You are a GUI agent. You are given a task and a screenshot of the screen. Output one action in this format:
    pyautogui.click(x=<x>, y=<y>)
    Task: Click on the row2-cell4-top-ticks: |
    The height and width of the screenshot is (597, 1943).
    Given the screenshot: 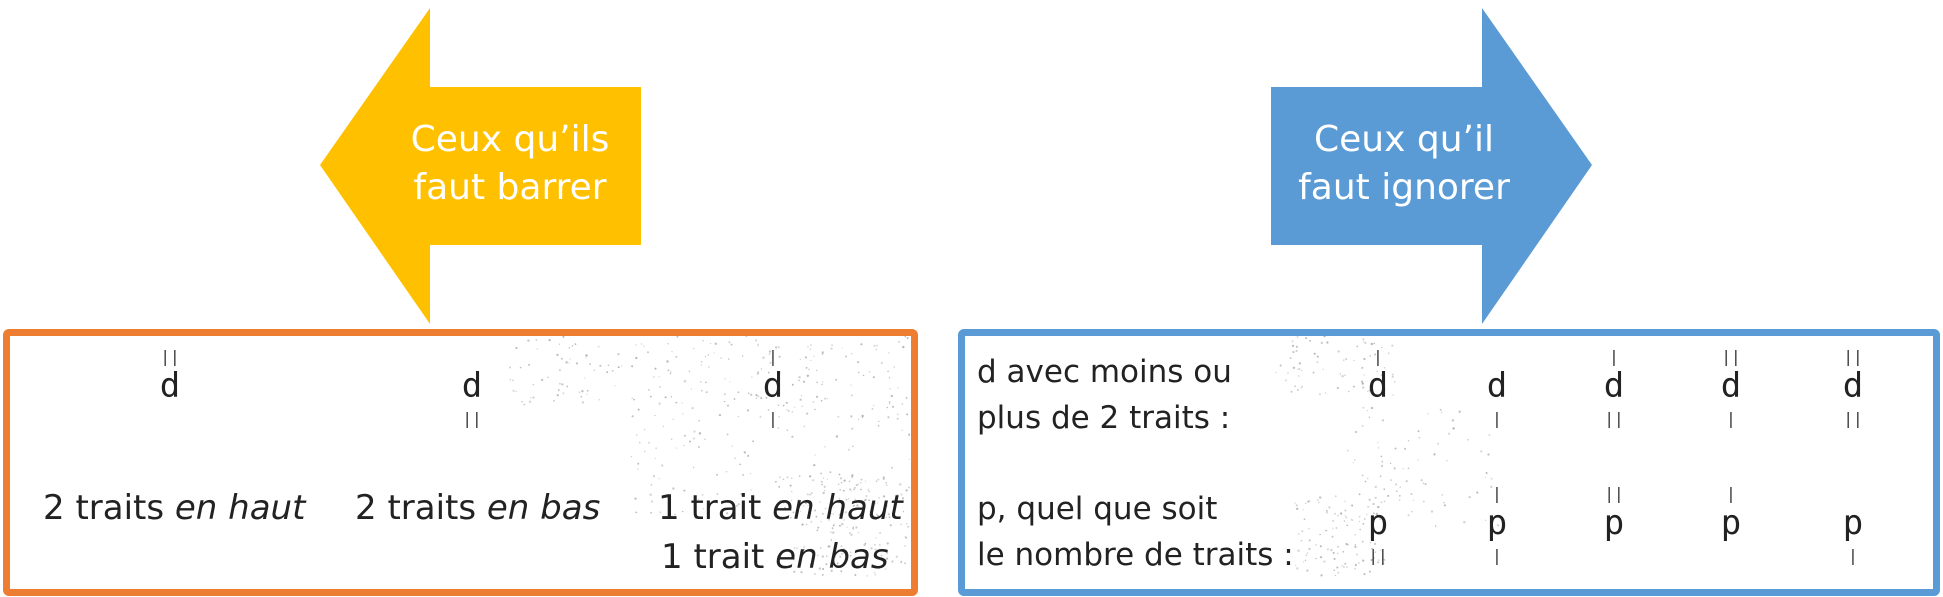 What is the action you would take?
    pyautogui.click(x=1731, y=493)
    